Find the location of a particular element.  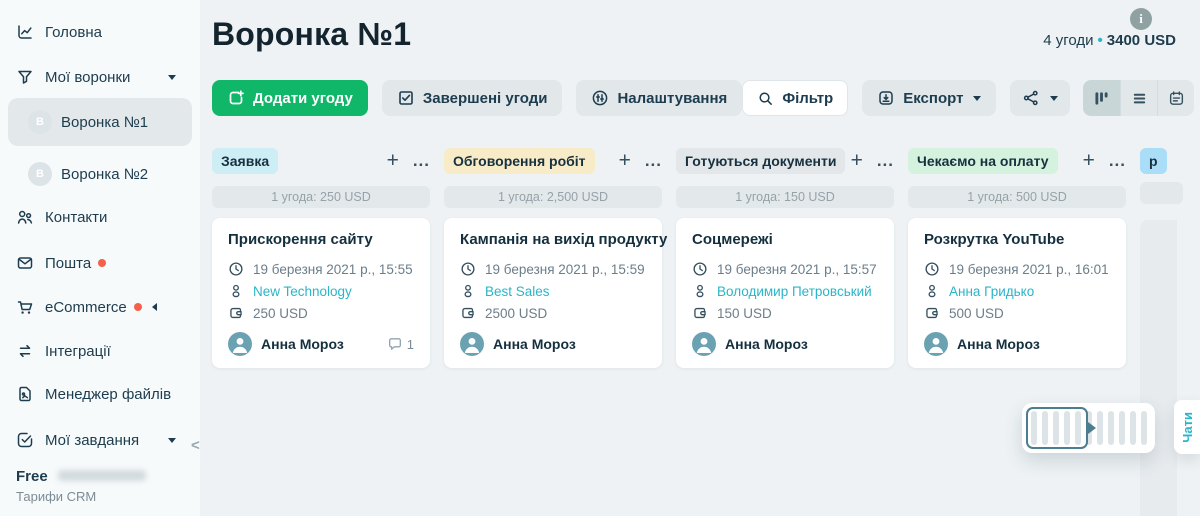

sidebar-item-label: eCommerce is located at coordinates (86, 307).